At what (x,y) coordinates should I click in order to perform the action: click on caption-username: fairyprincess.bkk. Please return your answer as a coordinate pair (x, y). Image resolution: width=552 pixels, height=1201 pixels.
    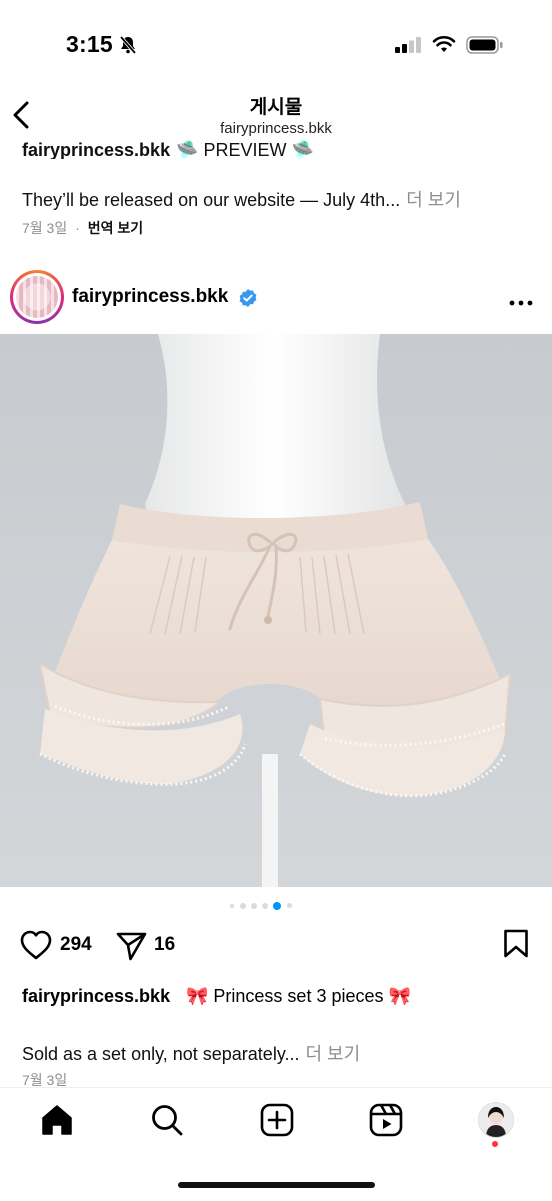
    Looking at the image, I should click on (96, 996).